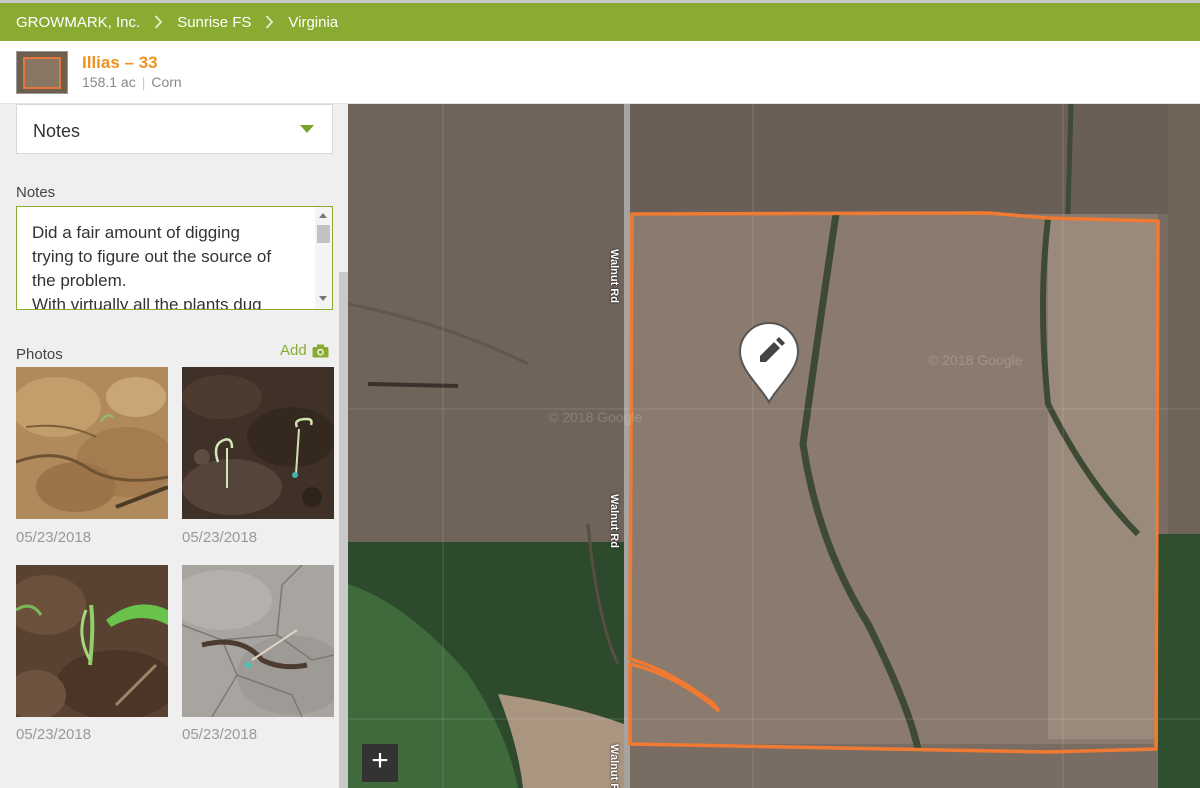 The image size is (1200, 788). I want to click on add-photo-button: Add, so click(304, 350).